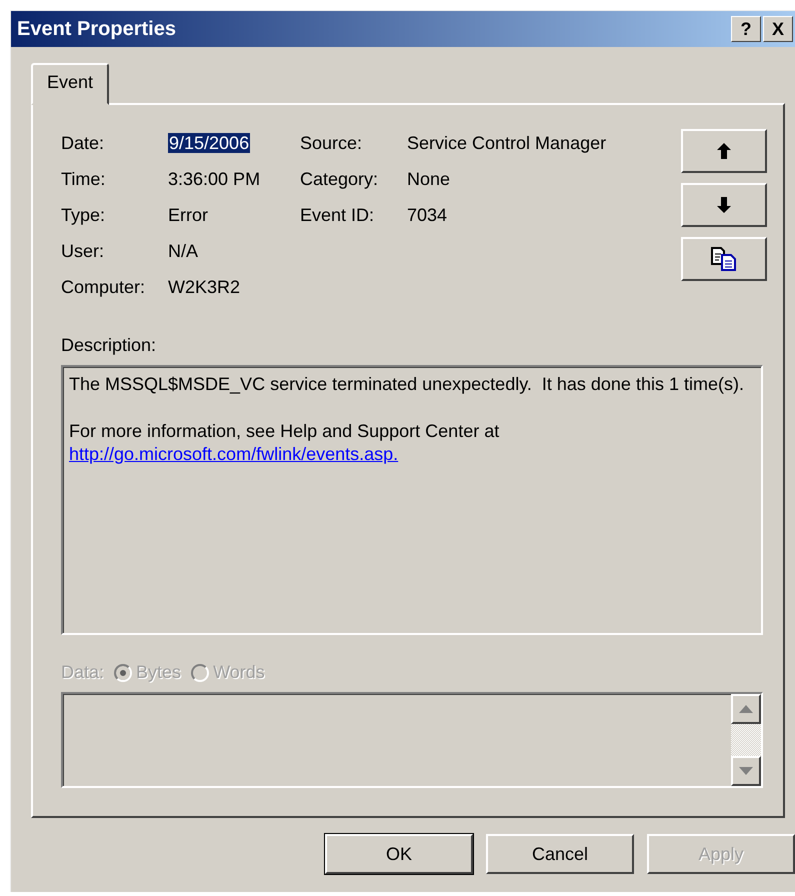 The width and height of the screenshot is (795, 896). Describe the element at coordinates (233, 454) in the screenshot. I see `help-link: http://go.microsoft.com/fwlink/events.asp.` at that location.